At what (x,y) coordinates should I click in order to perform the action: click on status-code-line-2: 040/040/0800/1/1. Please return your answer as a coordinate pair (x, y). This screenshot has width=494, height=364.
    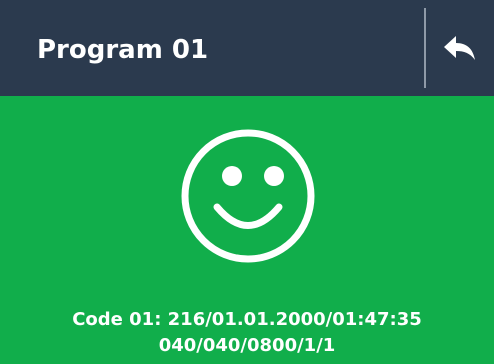
    Looking at the image, I should click on (247, 345).